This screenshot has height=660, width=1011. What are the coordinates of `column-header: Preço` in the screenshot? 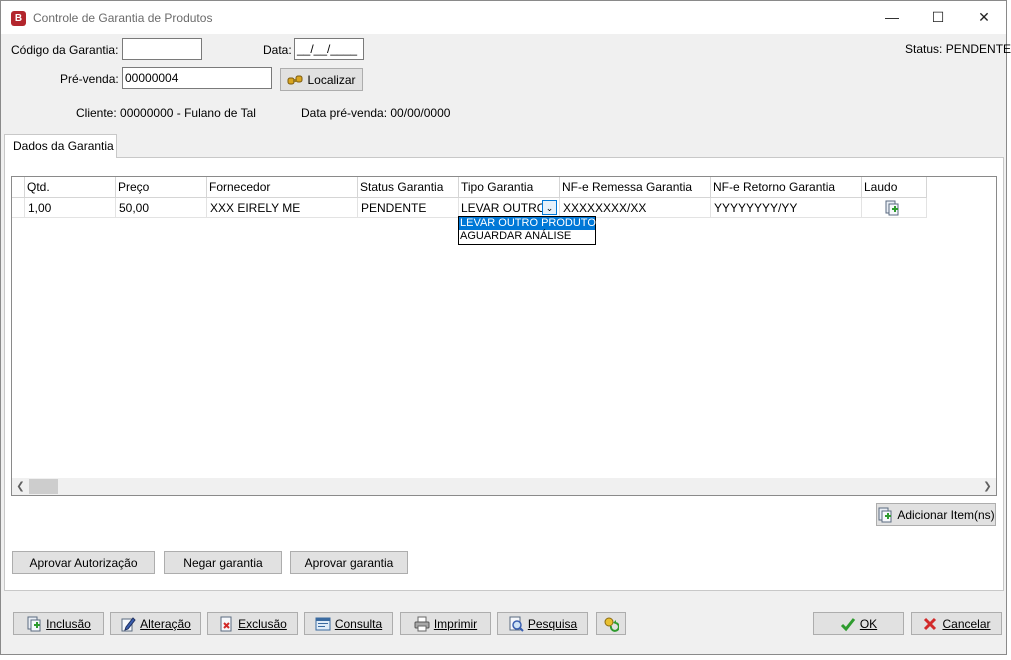 It's located at (161, 187).